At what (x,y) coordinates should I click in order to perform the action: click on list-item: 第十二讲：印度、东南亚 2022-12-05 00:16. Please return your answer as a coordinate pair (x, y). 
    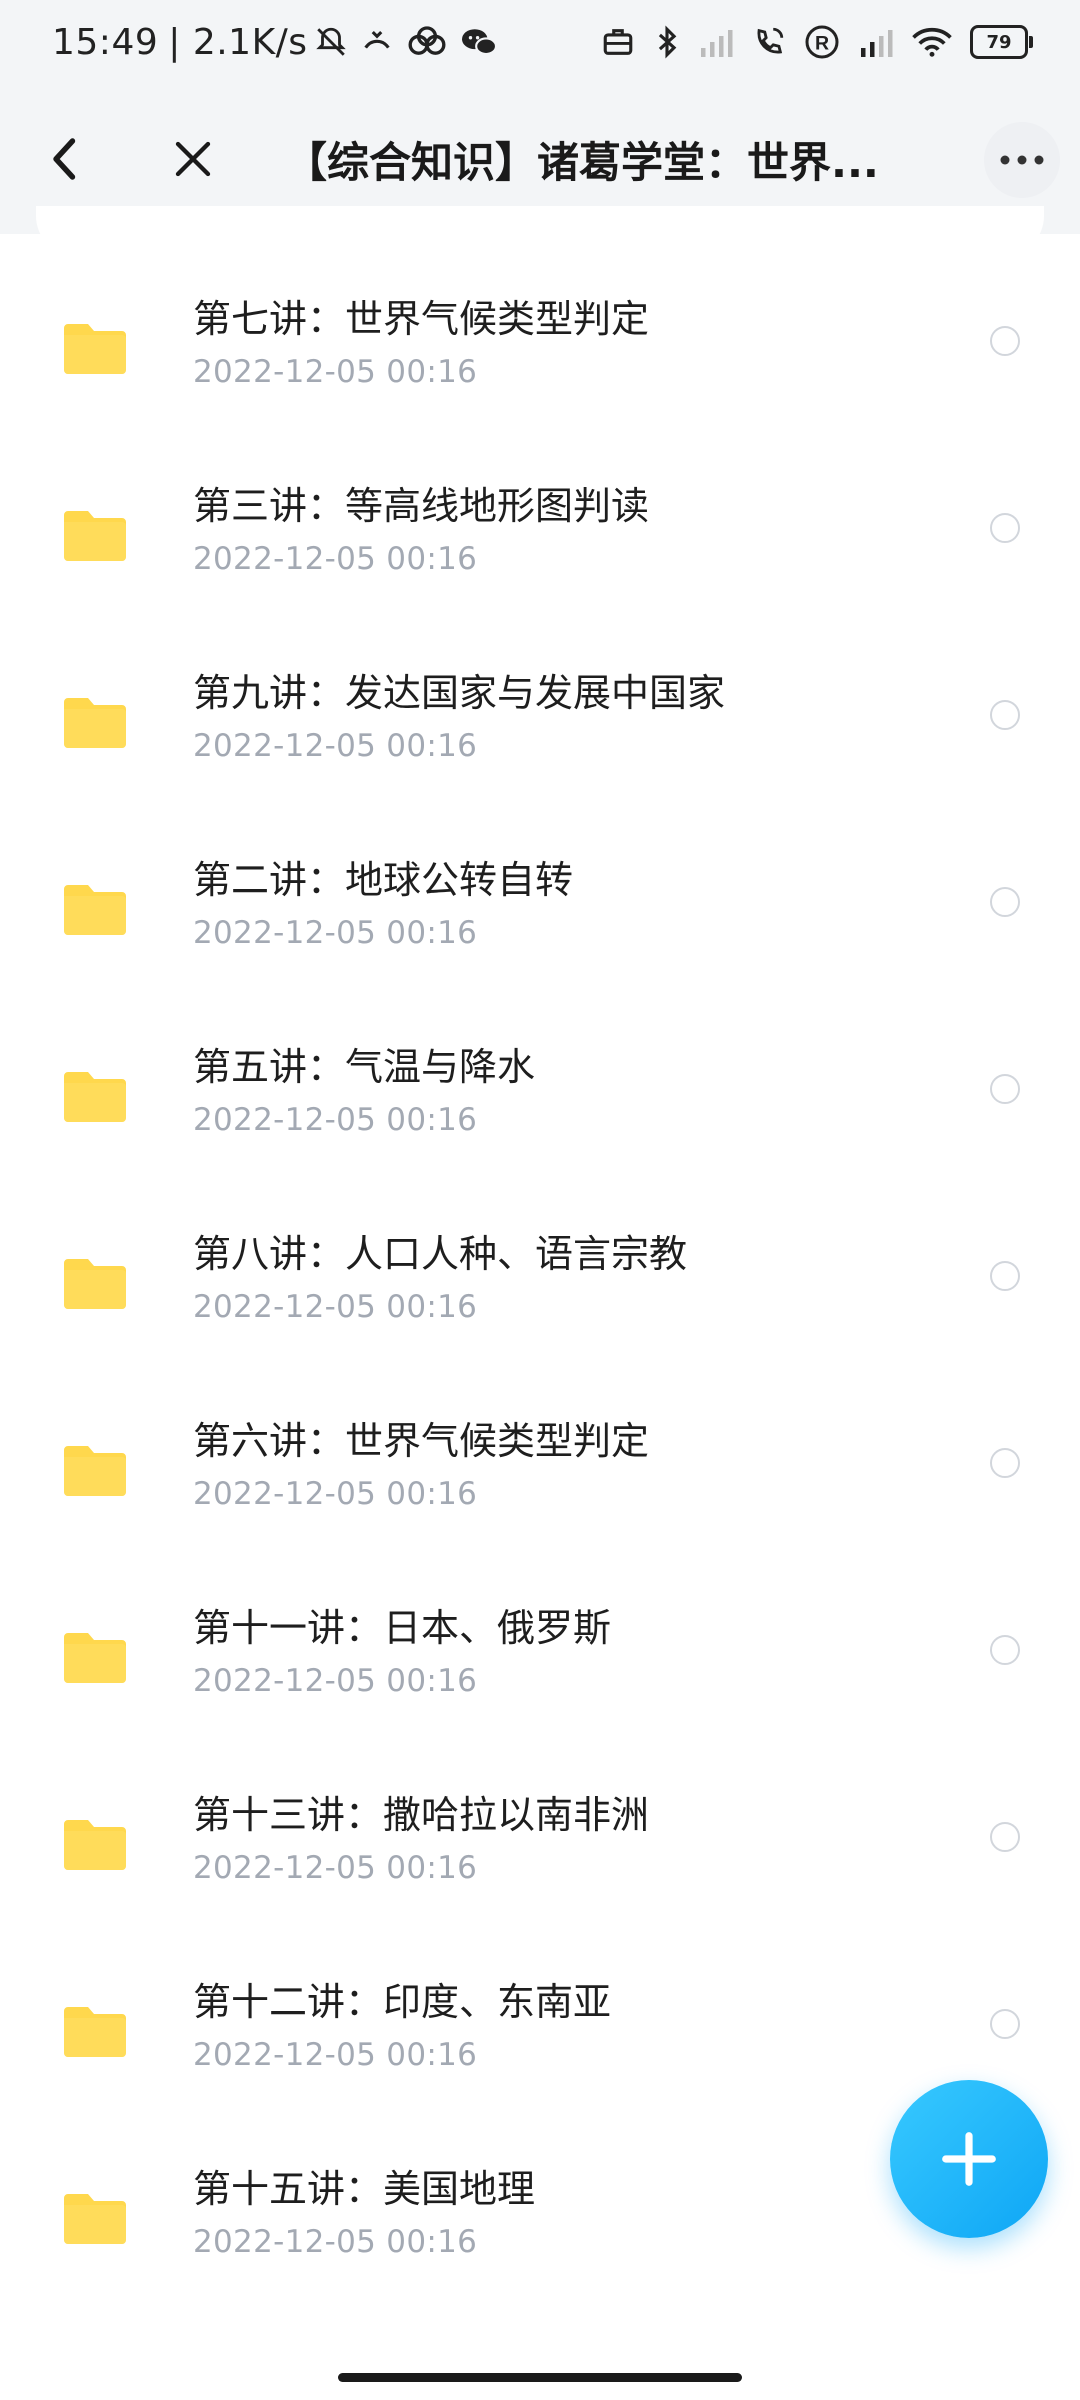
    Looking at the image, I should click on (540, 2016).